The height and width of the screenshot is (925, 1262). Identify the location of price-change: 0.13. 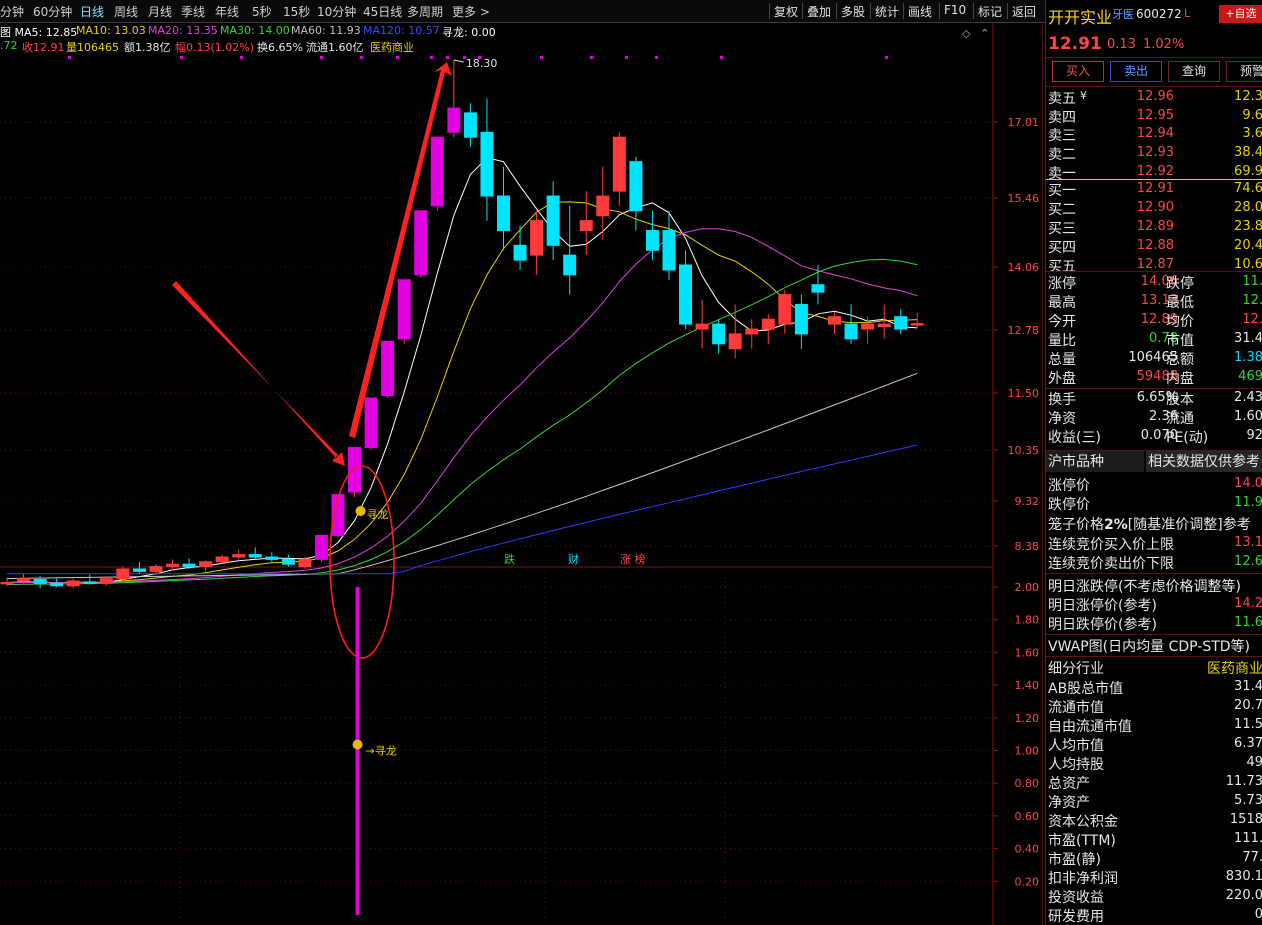
(1121, 44).